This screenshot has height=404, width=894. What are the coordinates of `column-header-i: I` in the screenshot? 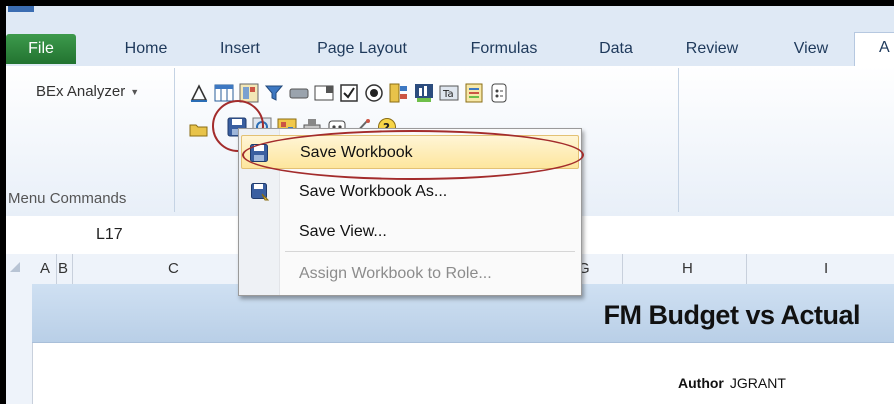 It's located at (826, 268).